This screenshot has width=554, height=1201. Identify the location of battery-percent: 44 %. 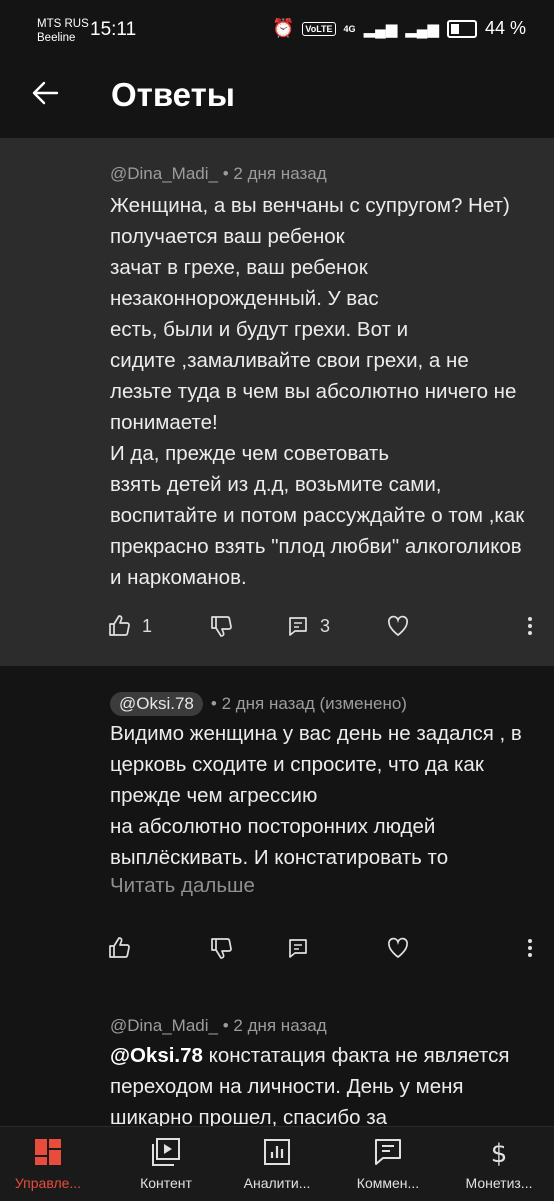
(505, 28).